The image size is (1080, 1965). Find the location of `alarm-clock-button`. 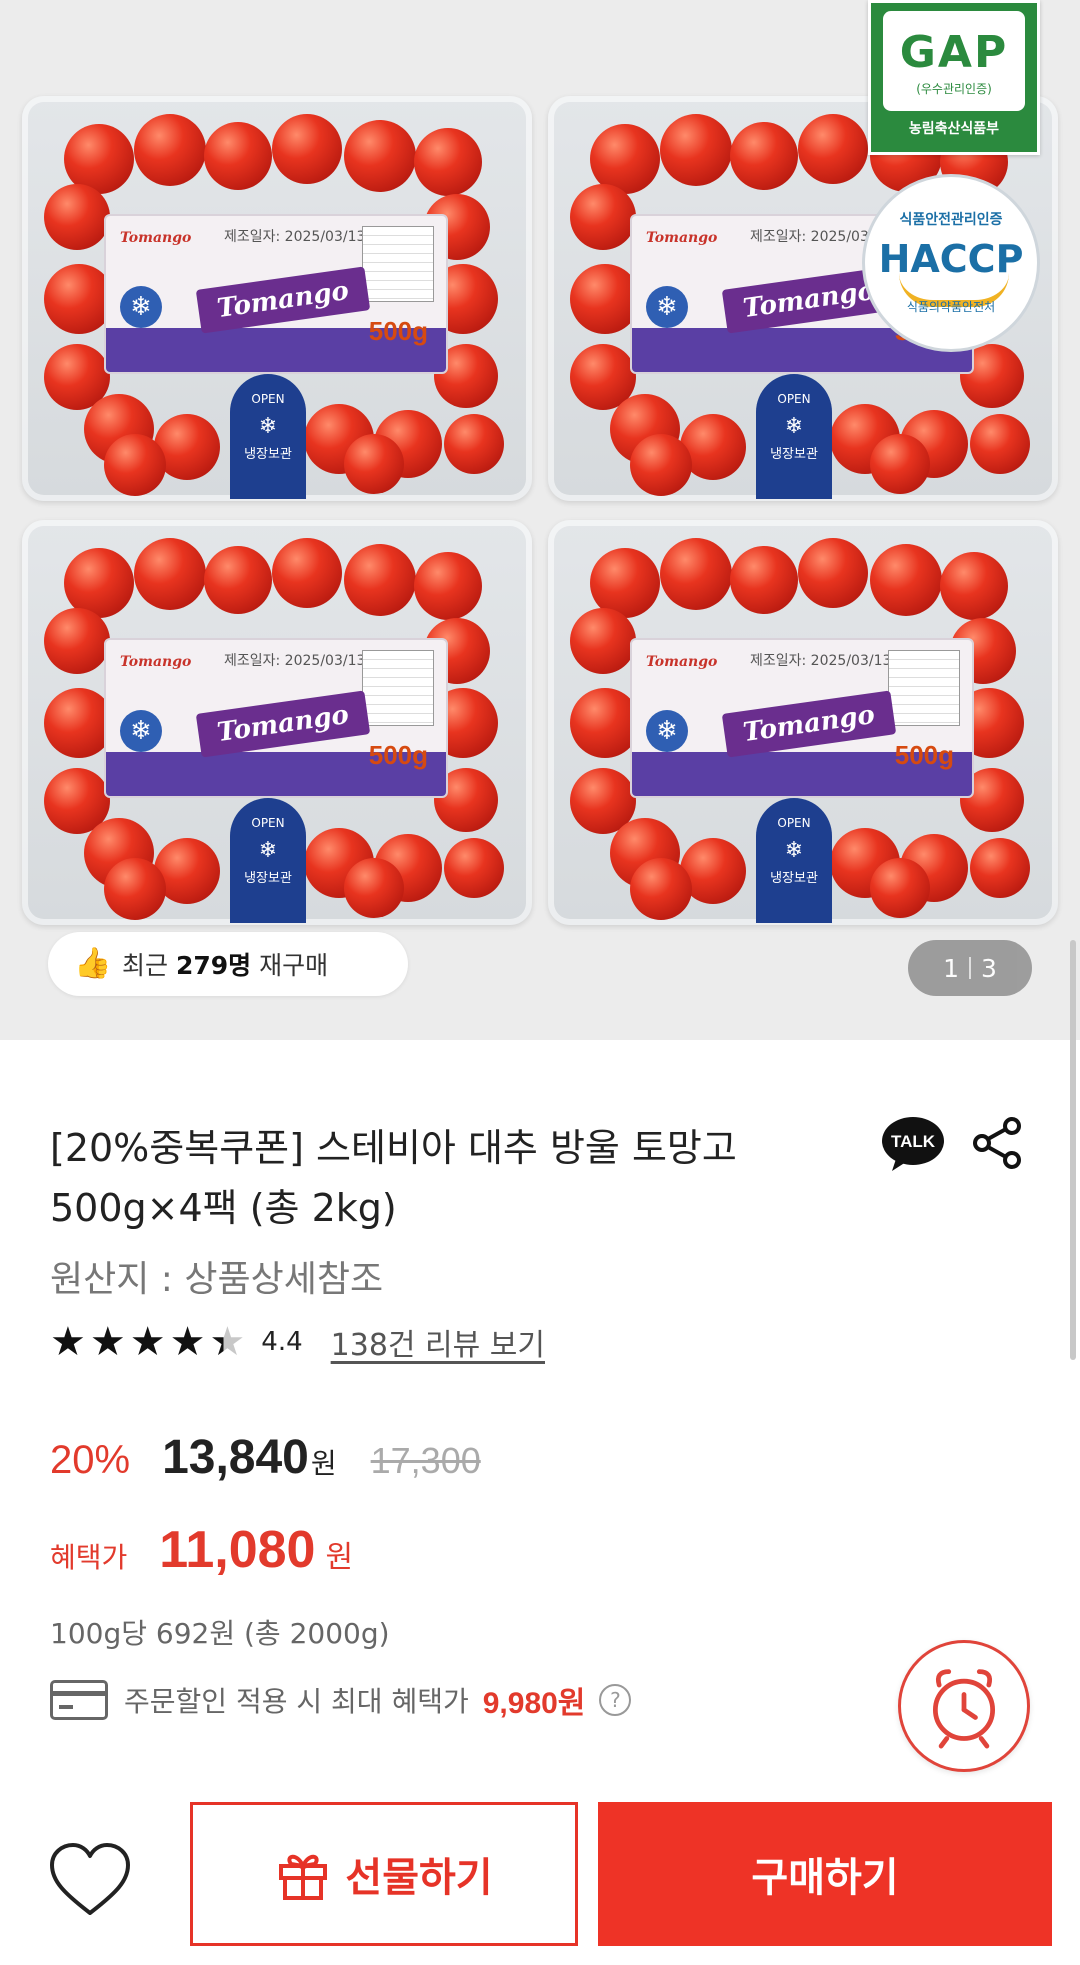

alarm-clock-button is located at coordinates (964, 1706).